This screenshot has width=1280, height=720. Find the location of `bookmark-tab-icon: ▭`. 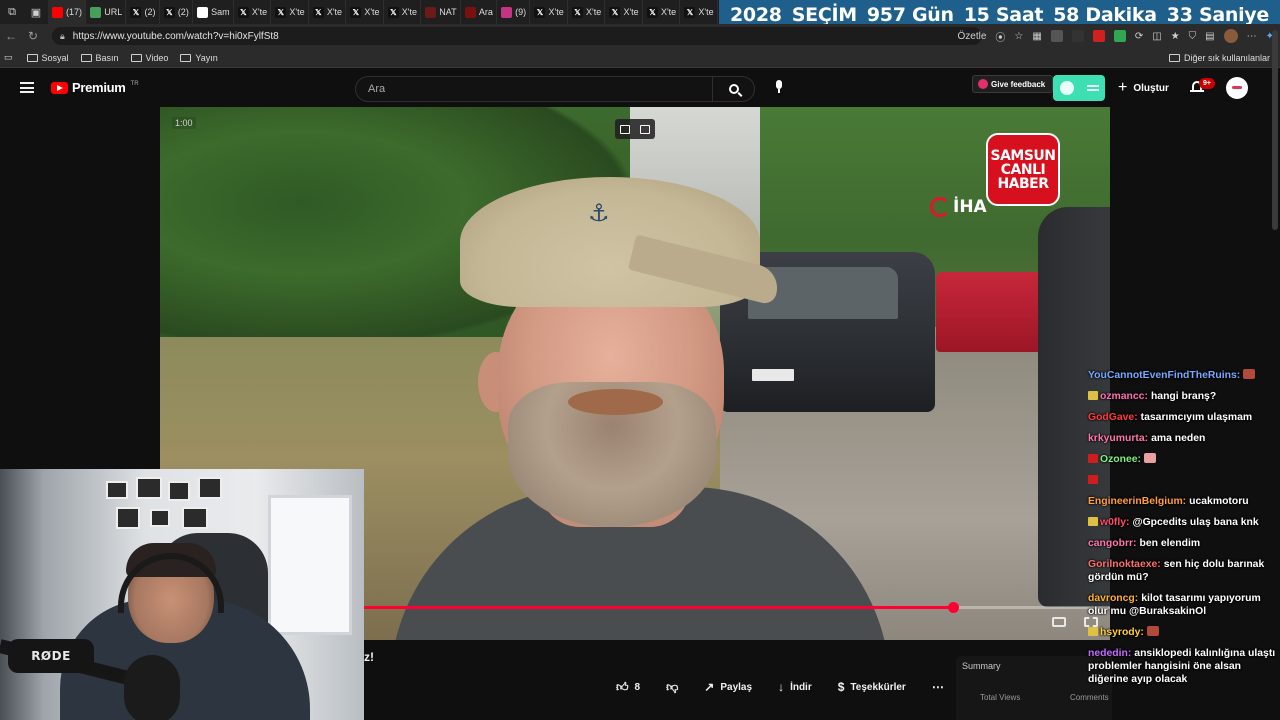

bookmark-tab-icon: ▭ is located at coordinates (8, 57).